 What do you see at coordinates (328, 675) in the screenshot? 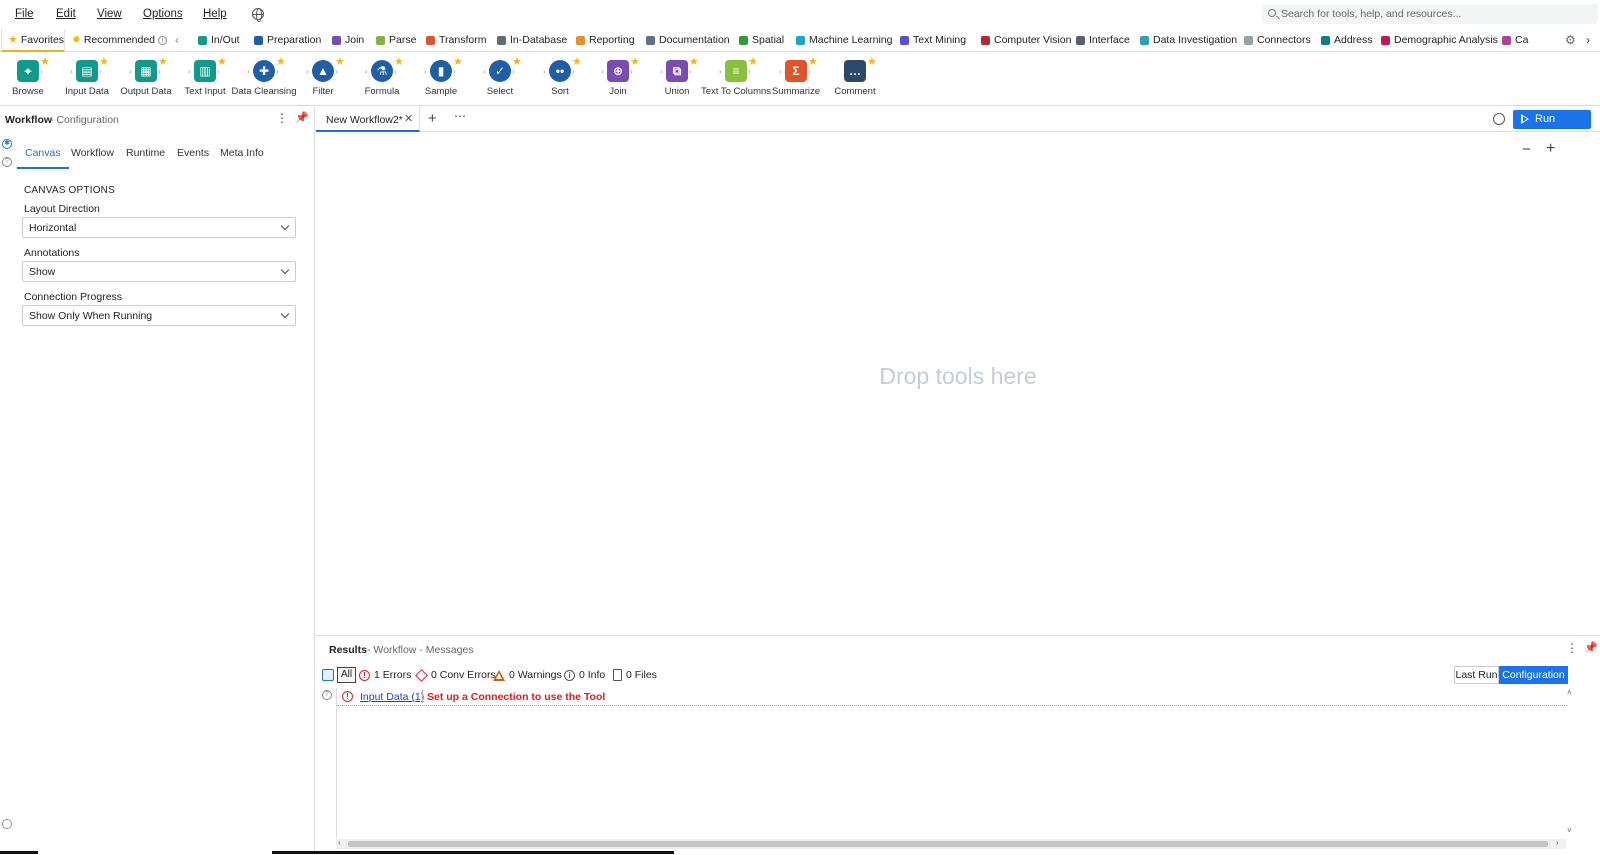
I see `list-icon` at bounding box center [328, 675].